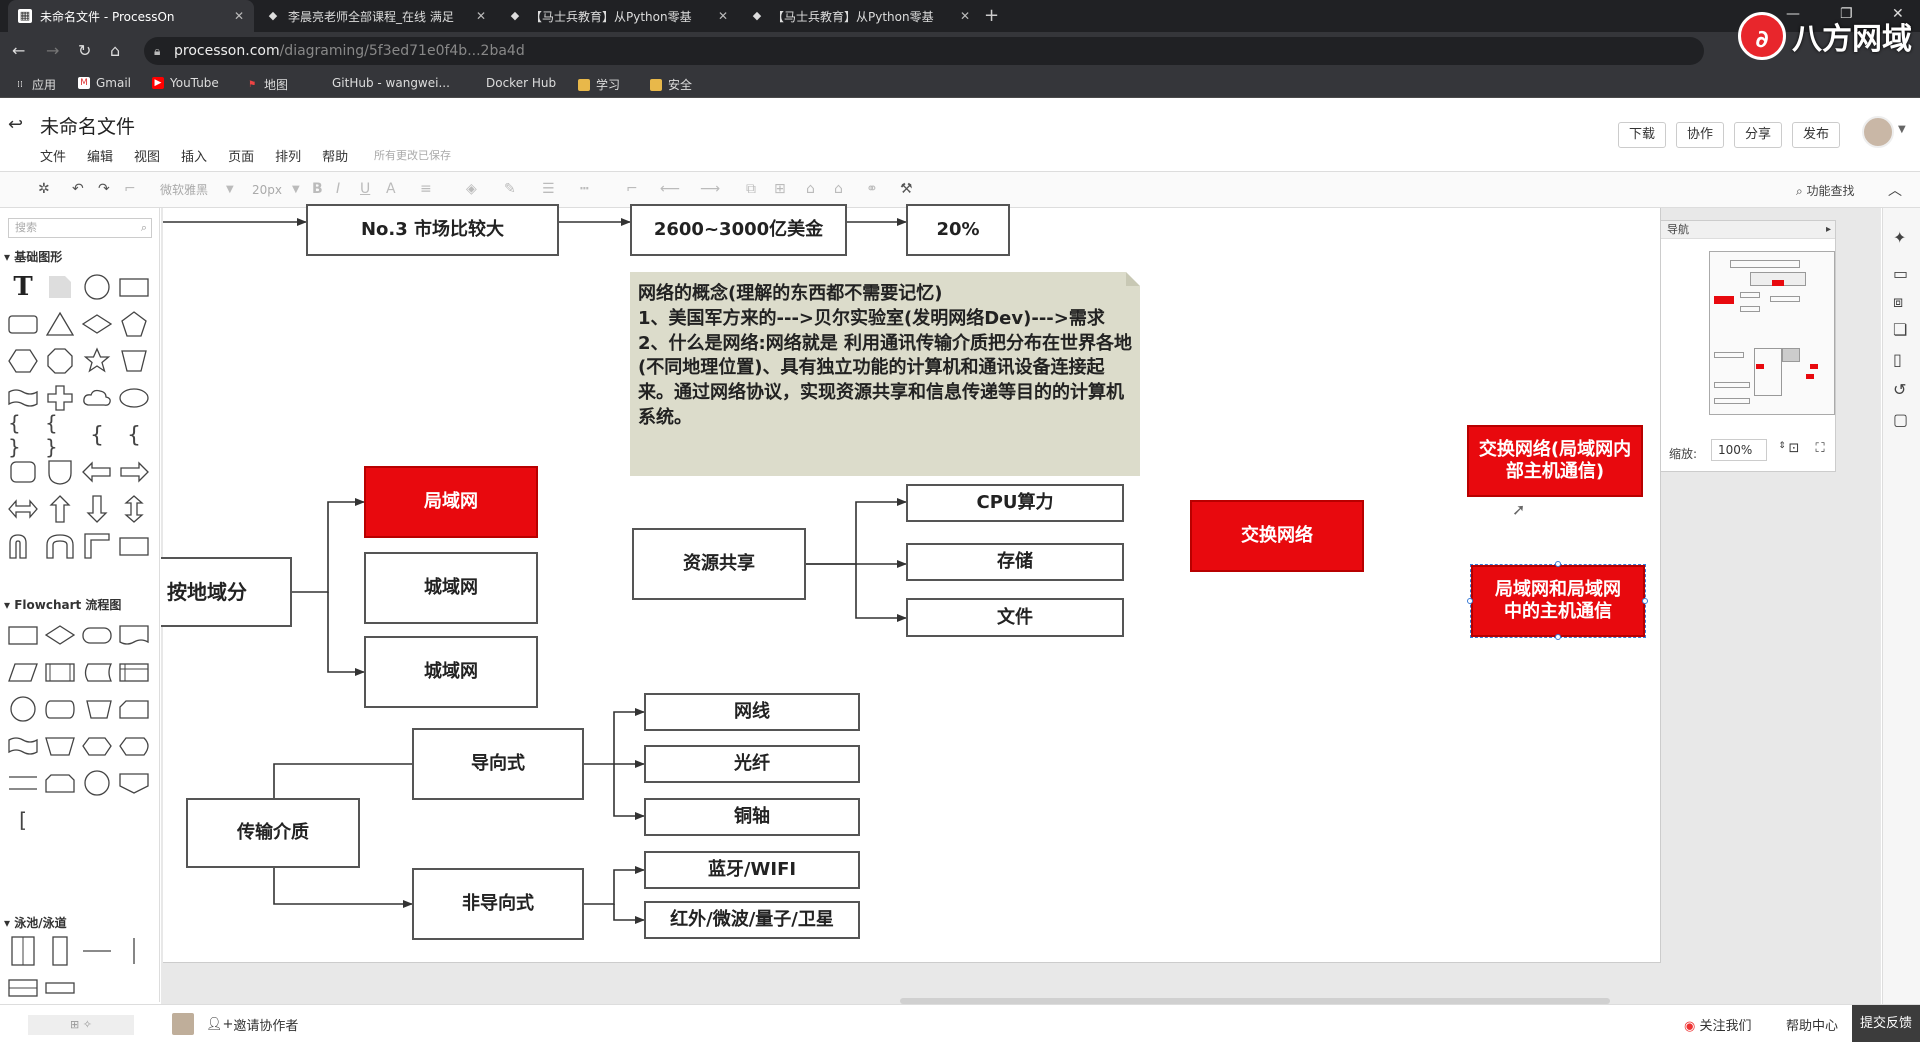  I want to click on search-icon: ⌕, so click(144, 228).